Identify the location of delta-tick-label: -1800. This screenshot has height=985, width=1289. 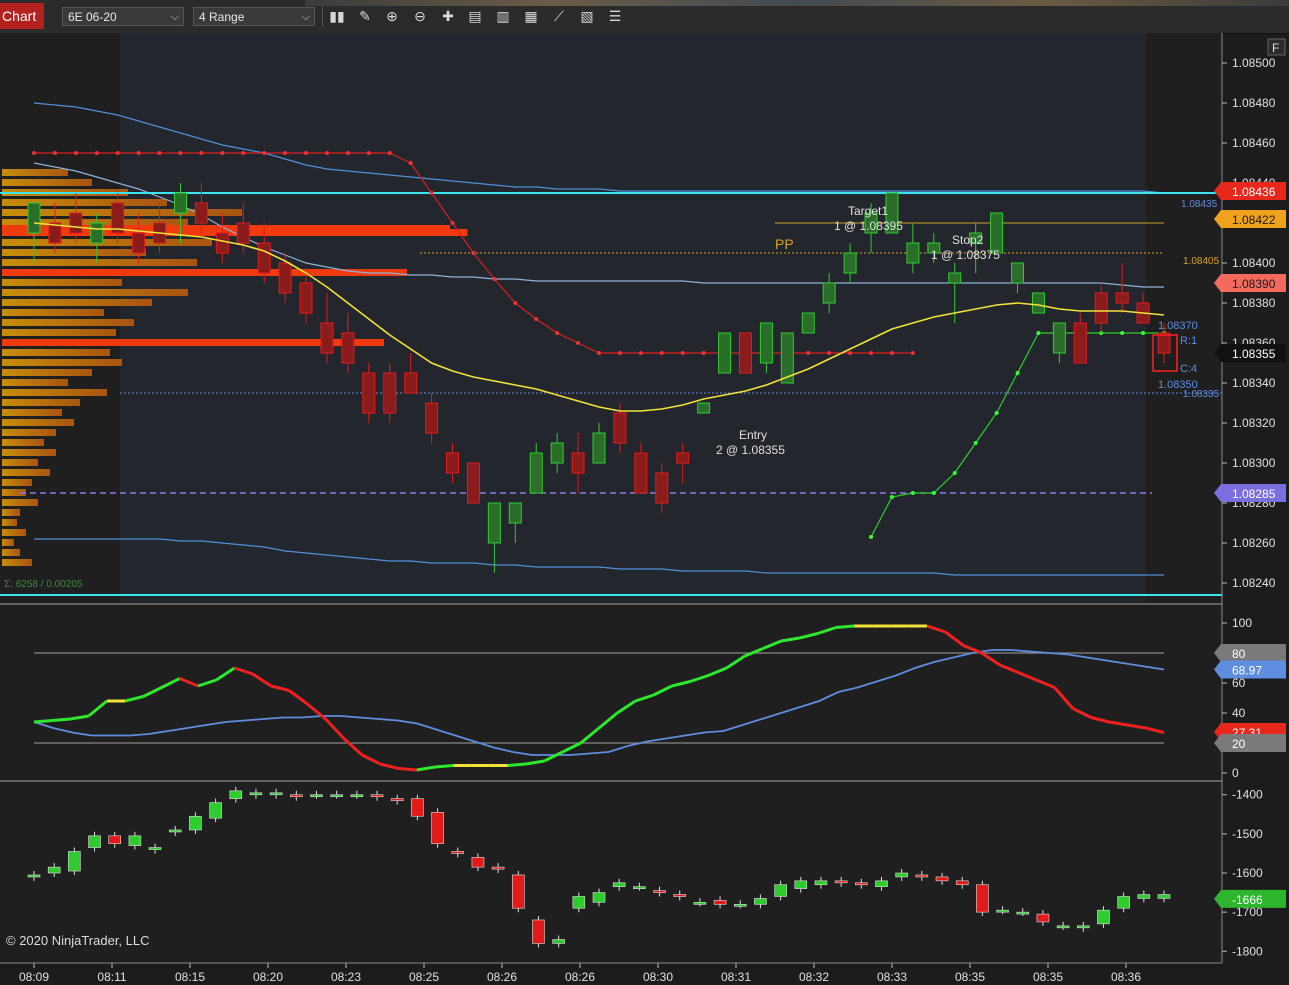
(1247, 951).